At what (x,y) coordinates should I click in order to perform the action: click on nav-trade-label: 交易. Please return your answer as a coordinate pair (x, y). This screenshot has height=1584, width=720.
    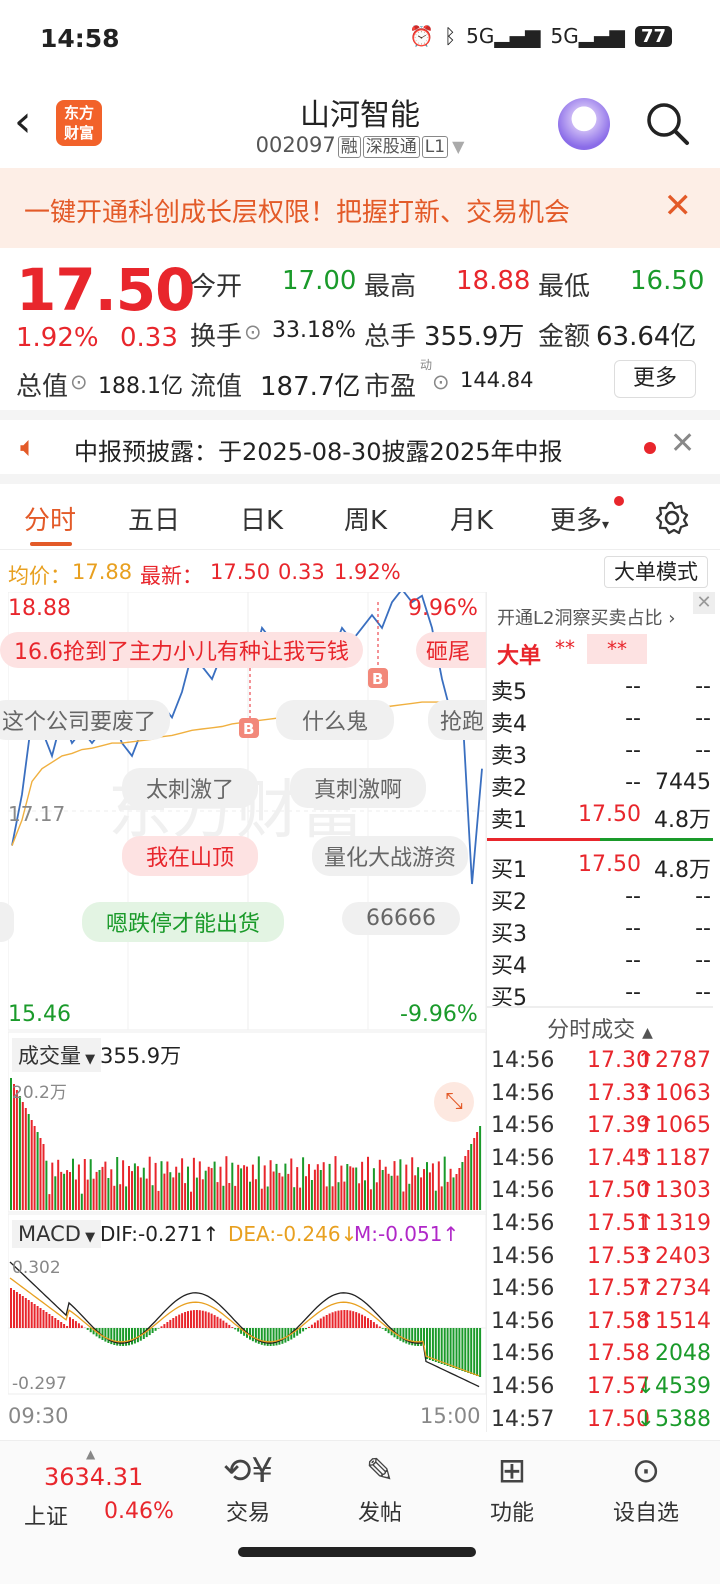
    Looking at the image, I should click on (247, 1513).